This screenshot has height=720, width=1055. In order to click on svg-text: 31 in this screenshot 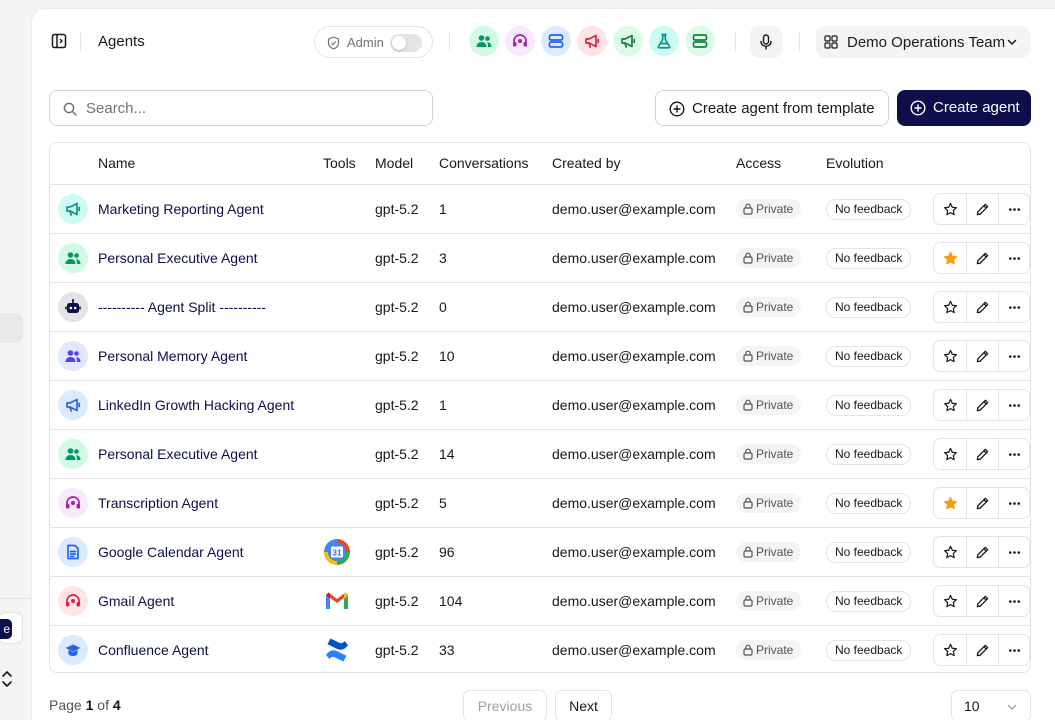, I will do `click(337, 553)`.